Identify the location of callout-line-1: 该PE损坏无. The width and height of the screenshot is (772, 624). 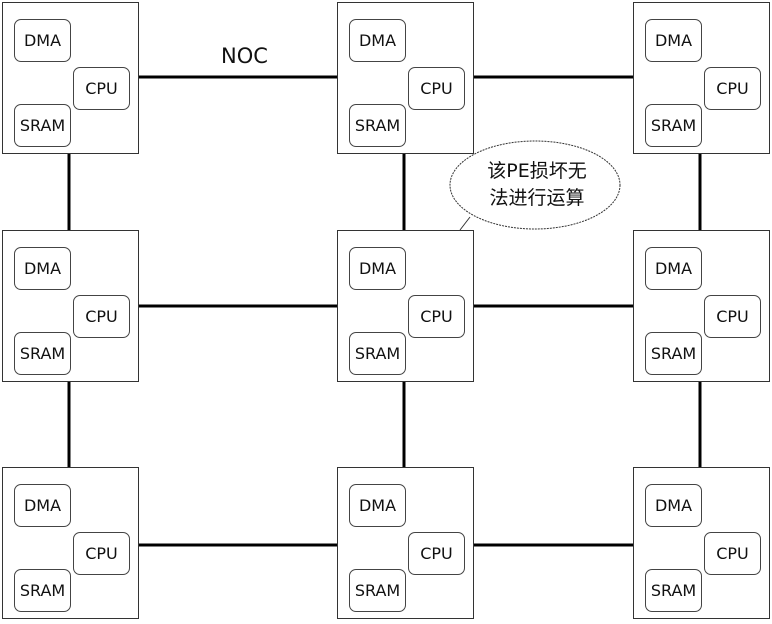
(537, 171).